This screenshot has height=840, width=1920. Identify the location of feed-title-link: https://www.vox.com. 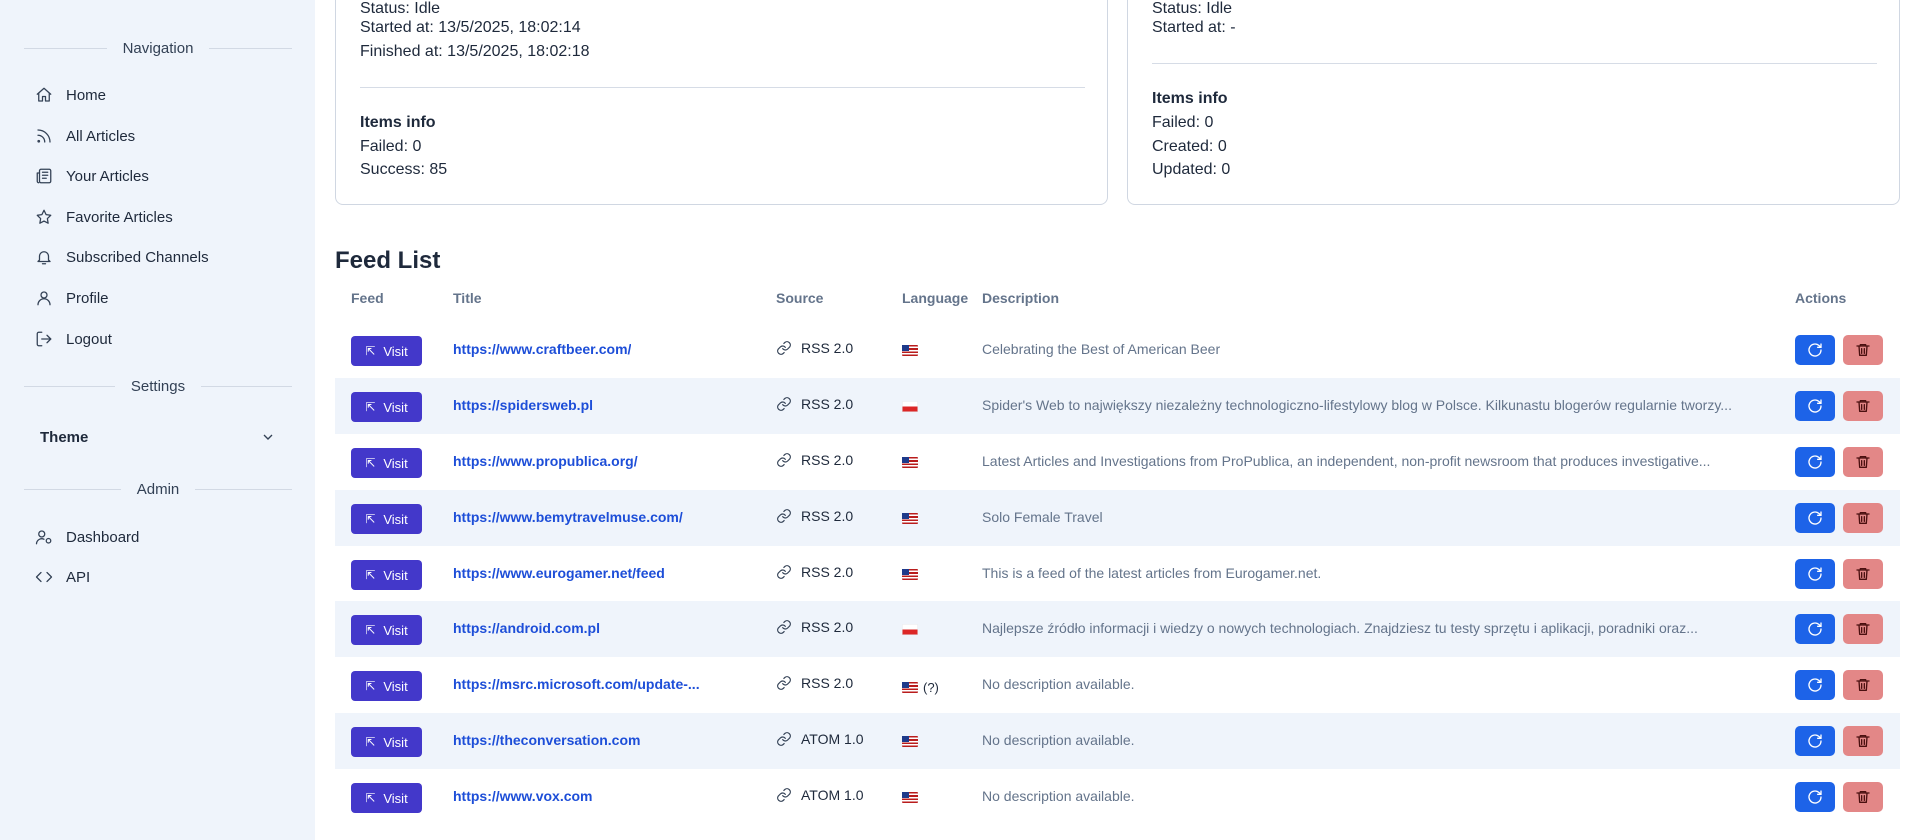
(523, 796).